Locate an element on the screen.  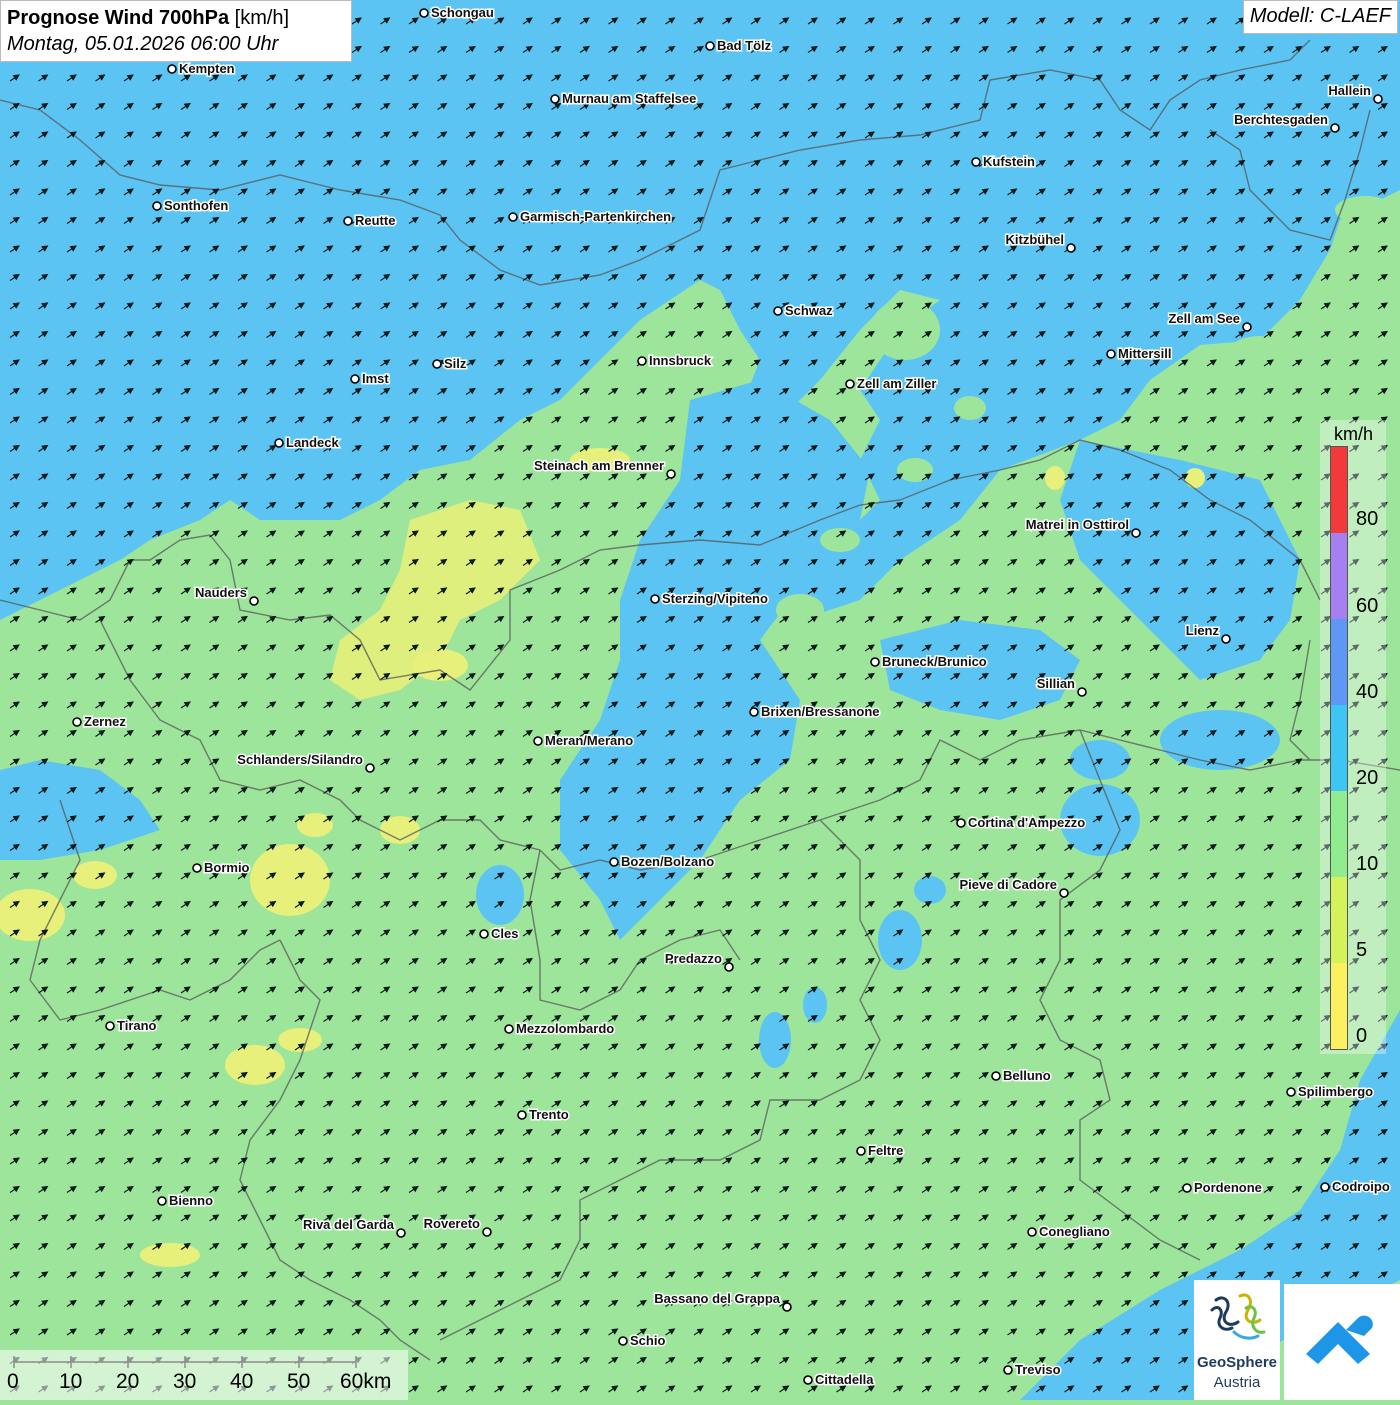
city-label: Cortina d'Ampezzo is located at coordinates (1026, 822).